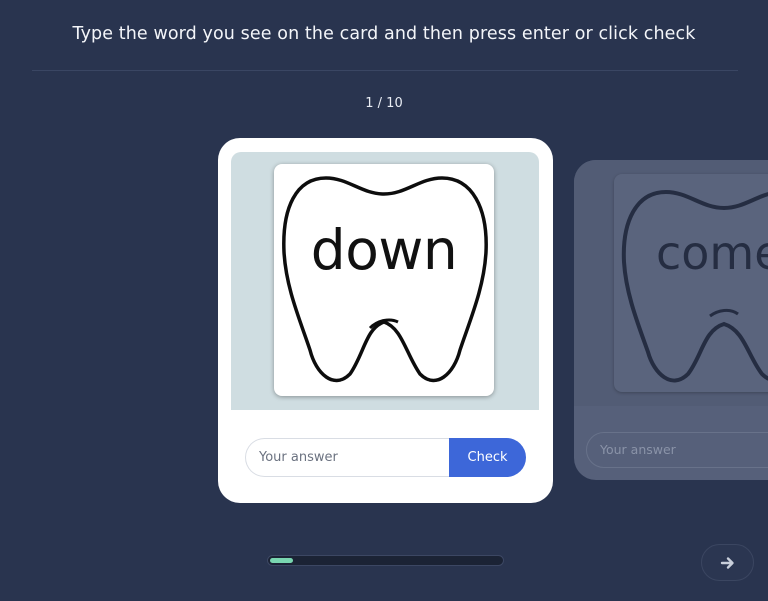 The image size is (768, 601). I want to click on next-card-image: come, so click(691, 283).